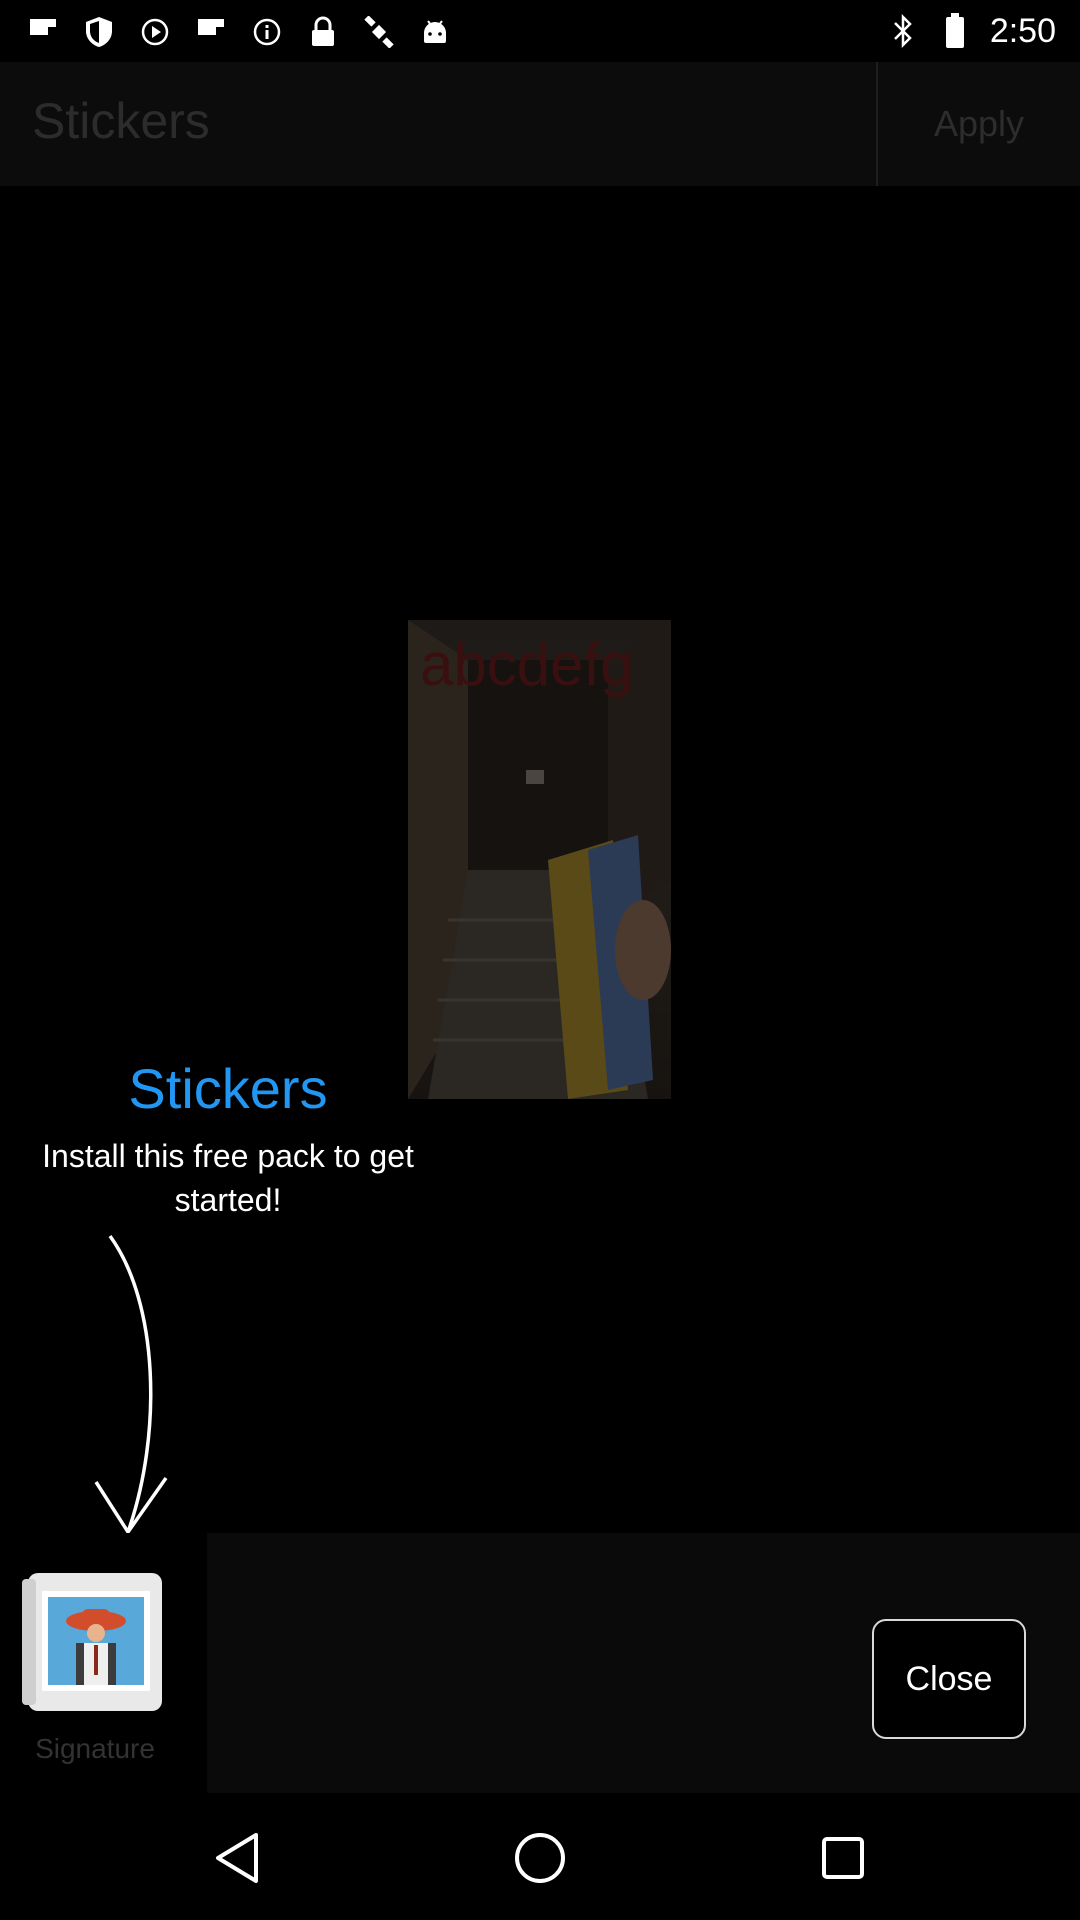 The height and width of the screenshot is (1920, 1080). Describe the element at coordinates (121, 121) in the screenshot. I see `page-title: Stickers` at that location.